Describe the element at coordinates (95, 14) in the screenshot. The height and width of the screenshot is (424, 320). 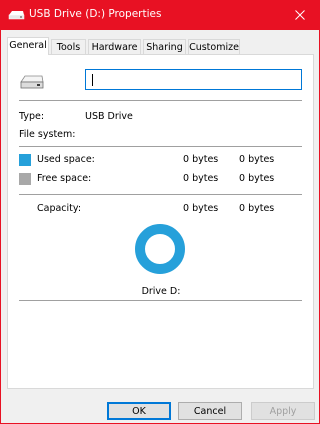
I see `window-title: USB Drive (D:) Properties` at that location.